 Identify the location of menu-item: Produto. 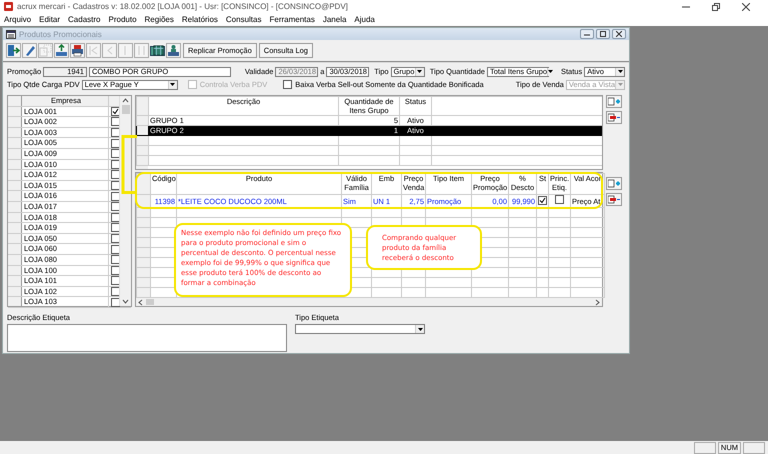
(122, 19).